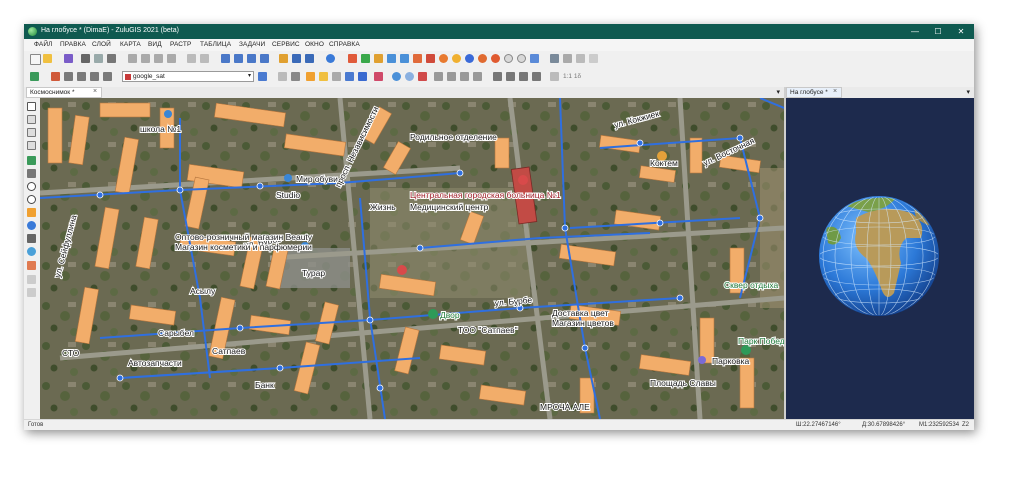  Describe the element at coordinates (310, 76) in the screenshot. I see `query-icon` at that location.